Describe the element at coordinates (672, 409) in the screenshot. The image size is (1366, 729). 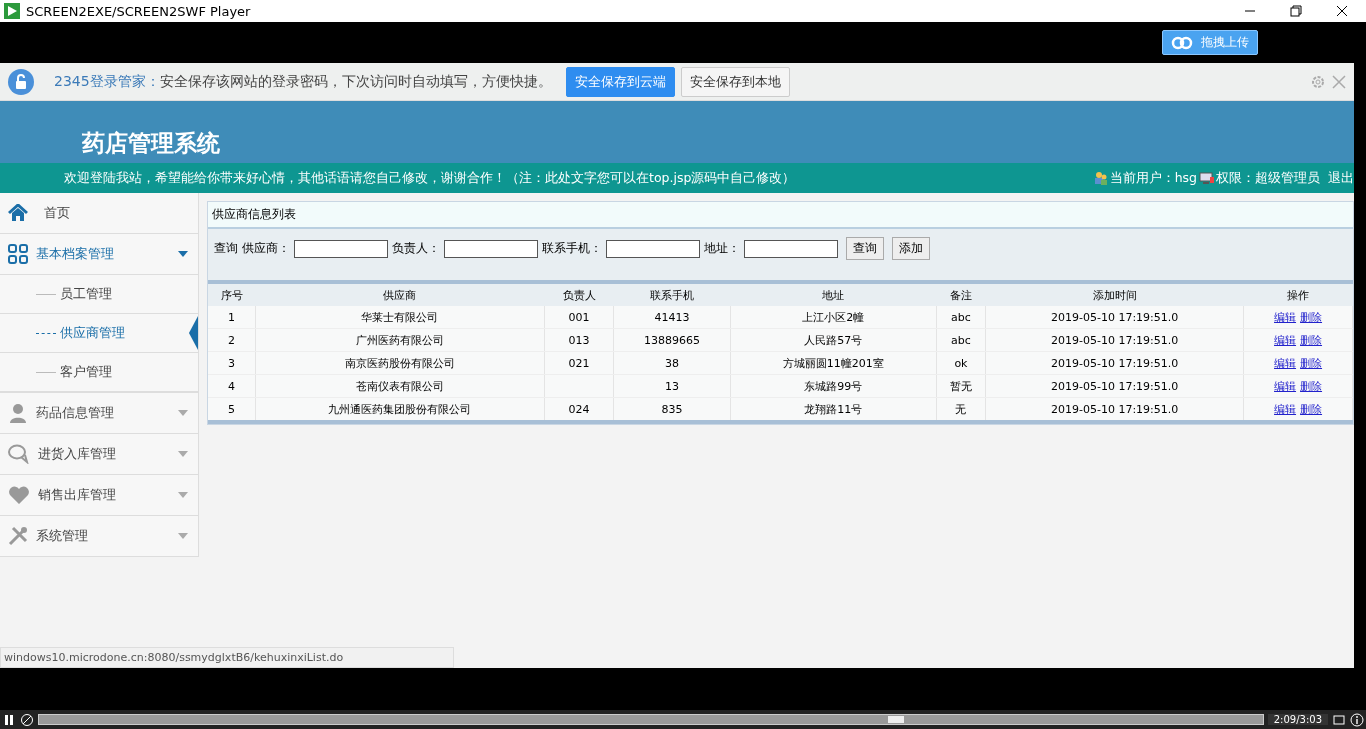
I see `table-cell: 835` at that location.